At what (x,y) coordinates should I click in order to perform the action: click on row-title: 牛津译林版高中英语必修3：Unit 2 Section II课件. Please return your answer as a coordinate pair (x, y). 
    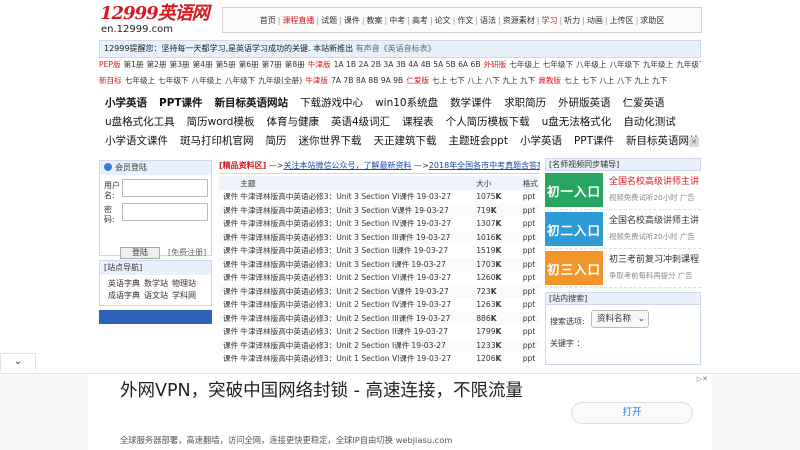
    Looking at the image, I should click on (325, 331).